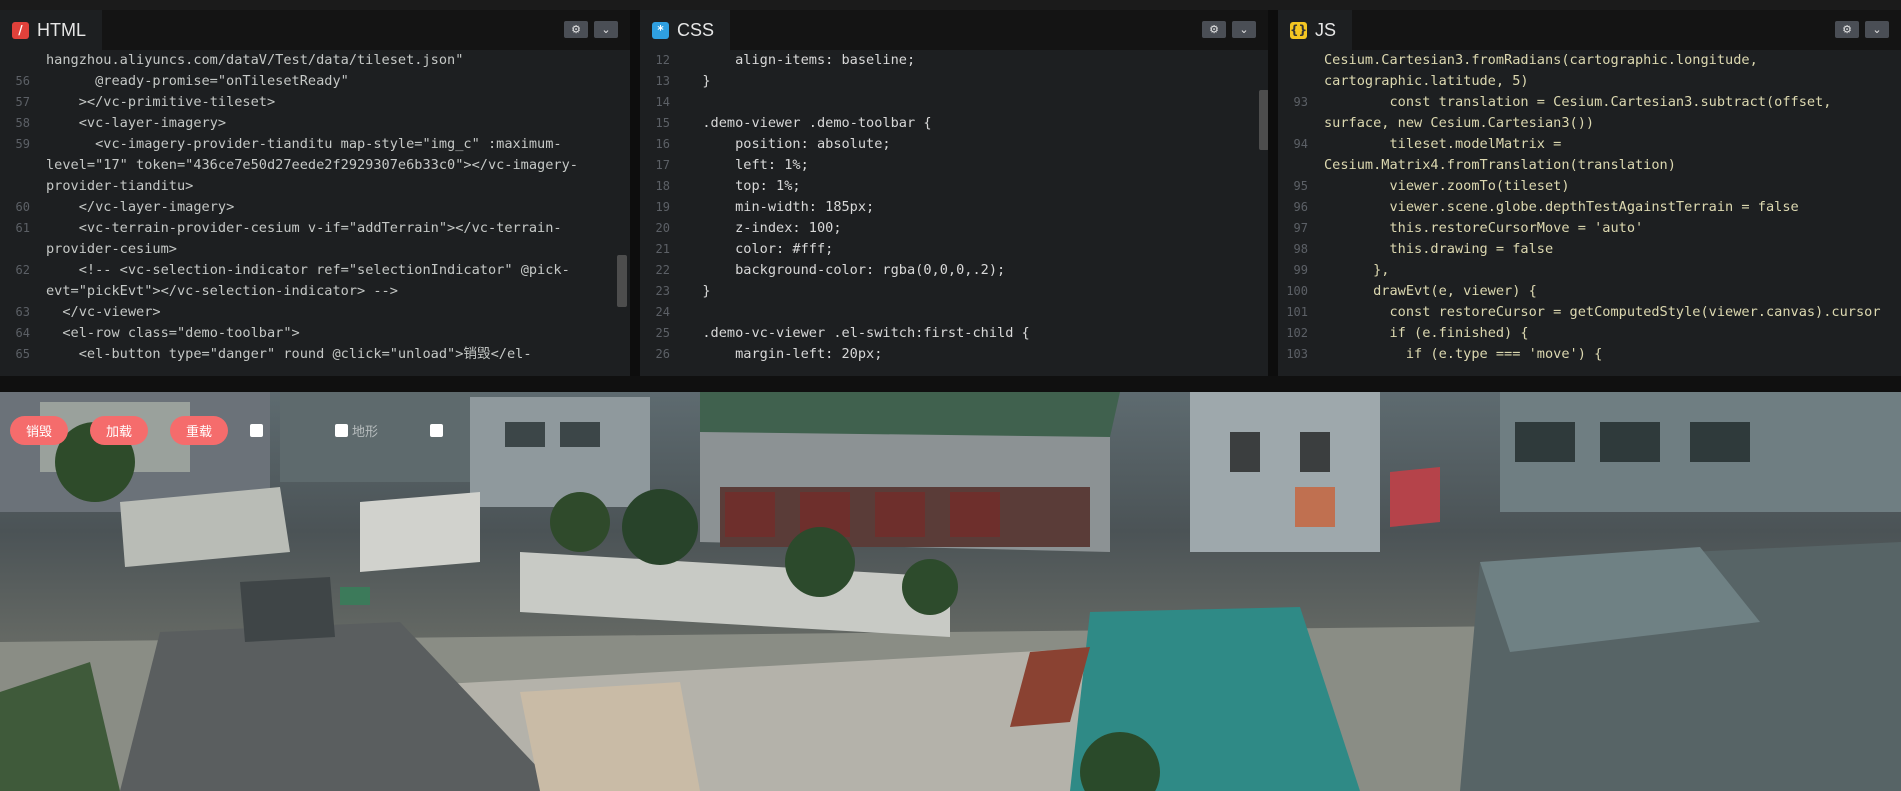  Describe the element at coordinates (662, 270) in the screenshot. I see `line-number: 22` at that location.